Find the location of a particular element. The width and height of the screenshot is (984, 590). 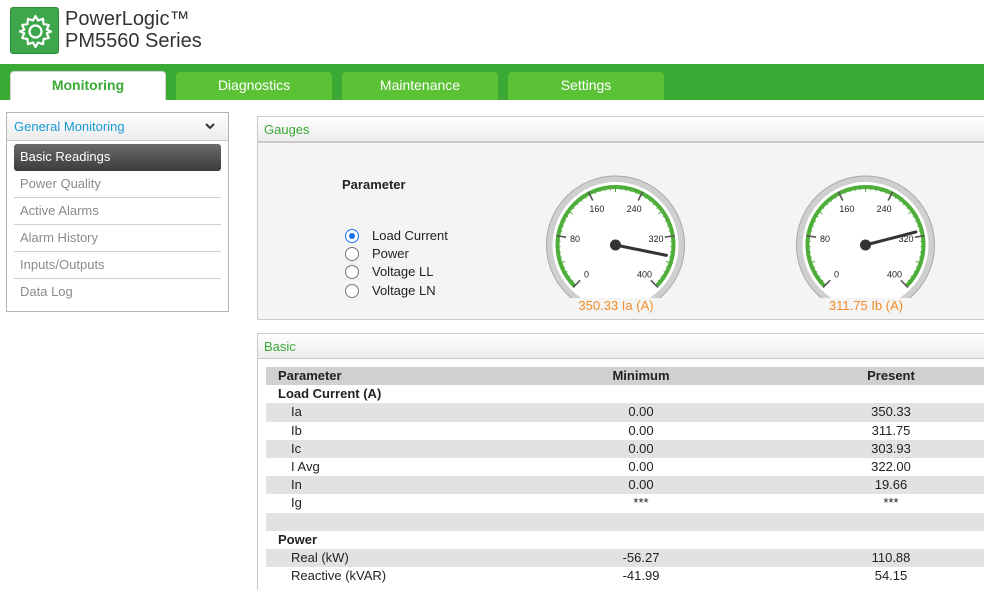

sidebar-item-basic-readings: Basic Readings is located at coordinates (117, 157).